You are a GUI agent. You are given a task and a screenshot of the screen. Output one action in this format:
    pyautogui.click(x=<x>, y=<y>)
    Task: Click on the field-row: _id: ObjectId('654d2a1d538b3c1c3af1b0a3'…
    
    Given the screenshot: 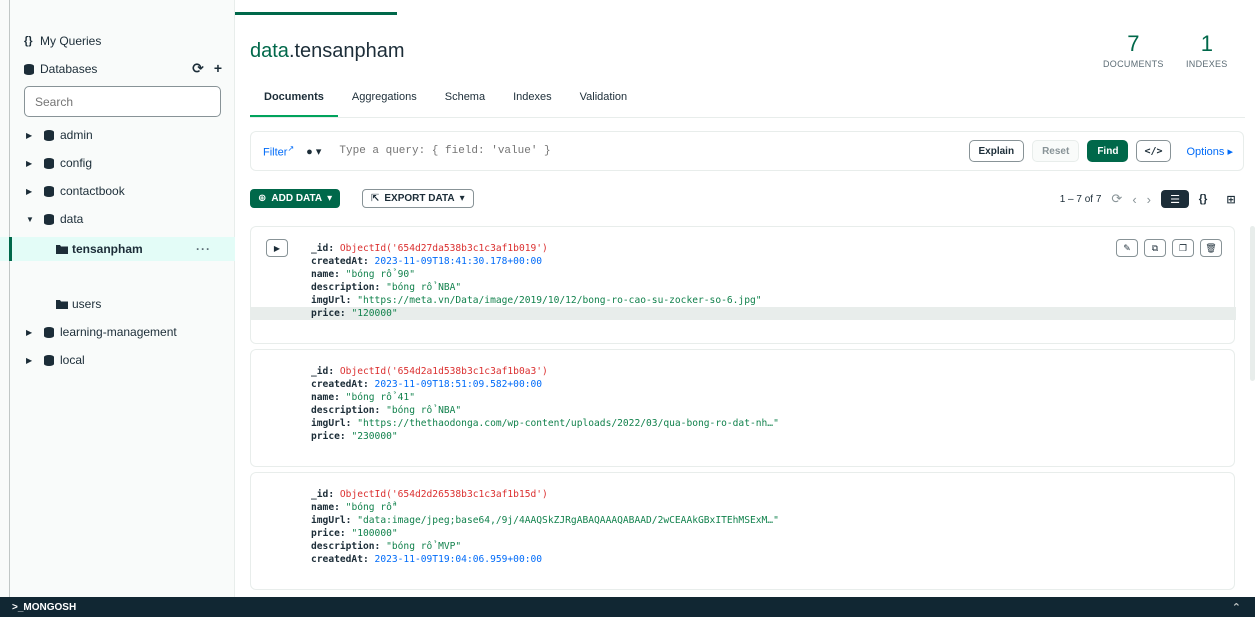 What is the action you would take?
    pyautogui.click(x=429, y=371)
    